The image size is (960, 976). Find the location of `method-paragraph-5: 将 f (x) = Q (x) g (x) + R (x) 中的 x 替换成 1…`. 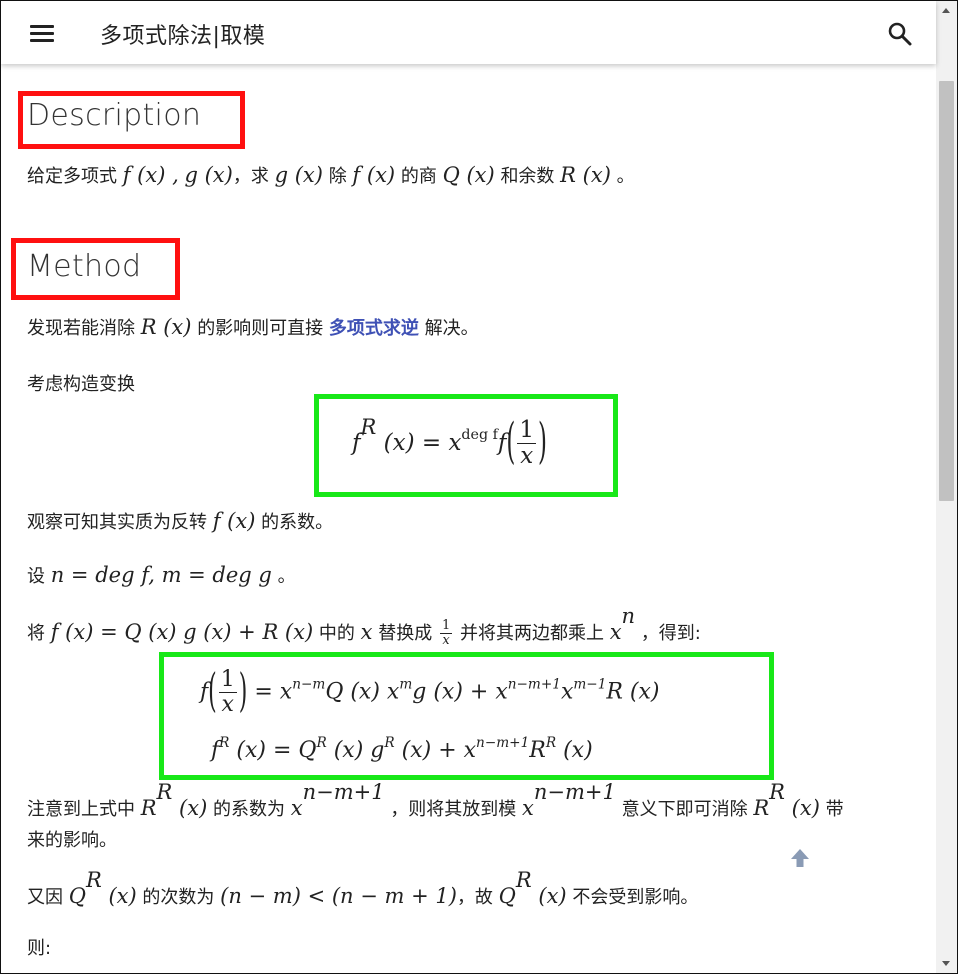

method-paragraph-5: 将 f (x) = Q (x) g (x) + R (x) 中的 x 替换成 1… is located at coordinates (364, 626).